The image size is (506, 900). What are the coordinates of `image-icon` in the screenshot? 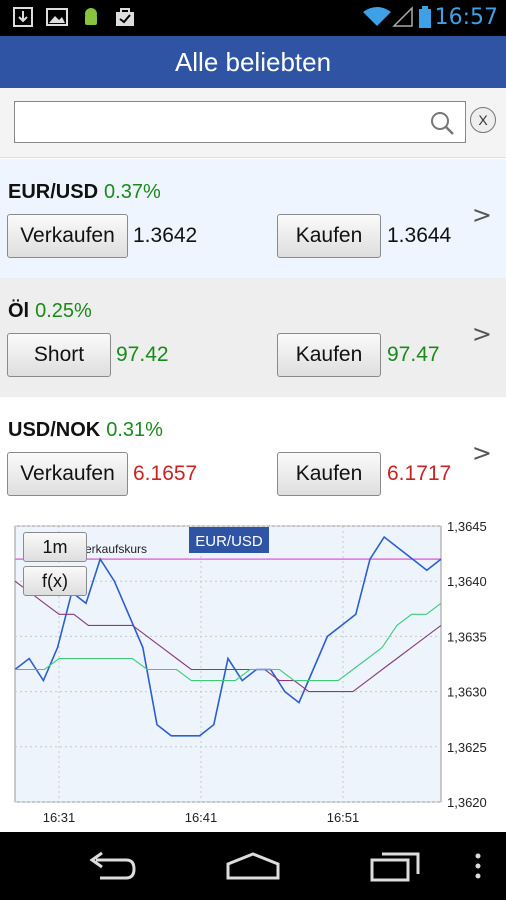 It's located at (57, 17).